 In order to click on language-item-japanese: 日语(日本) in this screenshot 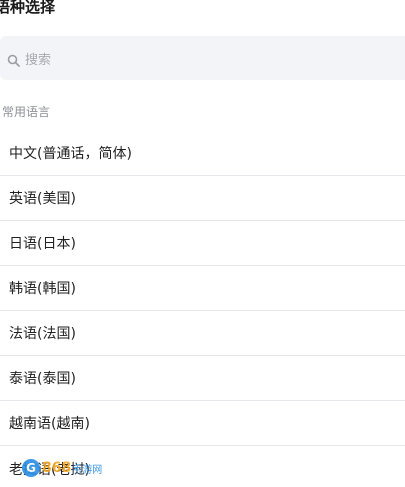, I will do `click(202, 243)`.